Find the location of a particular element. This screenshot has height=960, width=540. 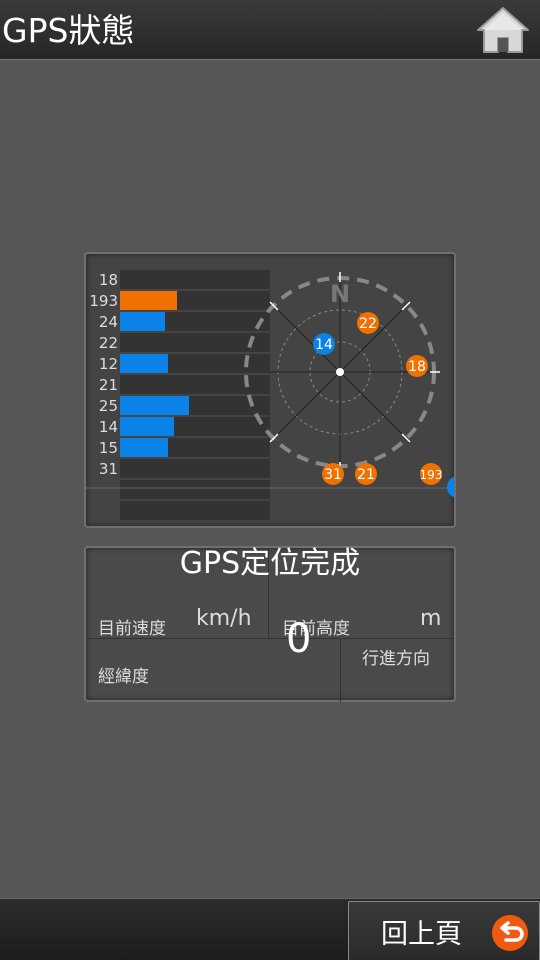

satellite-id-label: 15 is located at coordinates (108, 448).